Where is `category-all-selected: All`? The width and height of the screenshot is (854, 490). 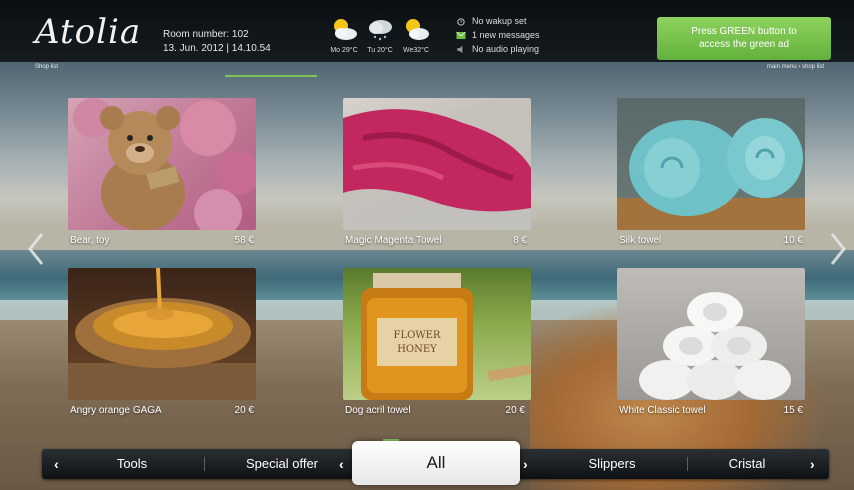 category-all-selected: All is located at coordinates (436, 463).